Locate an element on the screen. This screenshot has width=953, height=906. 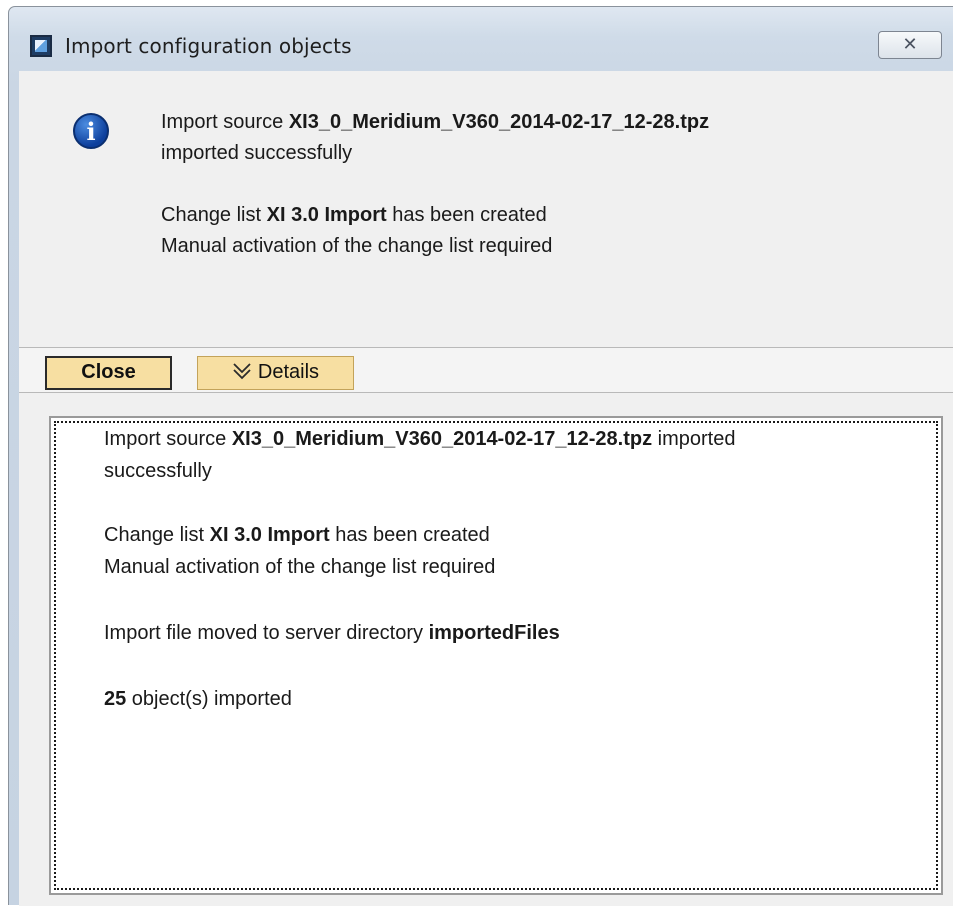
close-button: Close is located at coordinates (108, 373).